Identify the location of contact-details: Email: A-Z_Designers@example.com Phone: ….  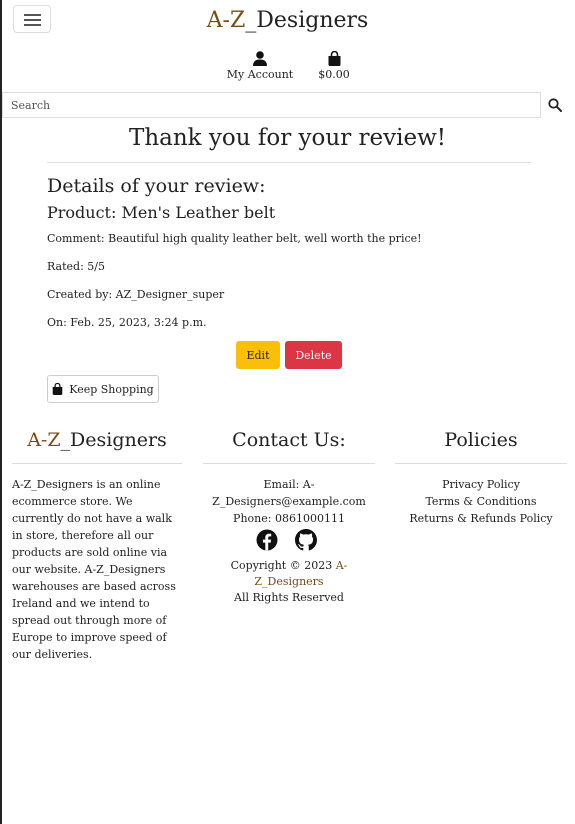
(289, 501).